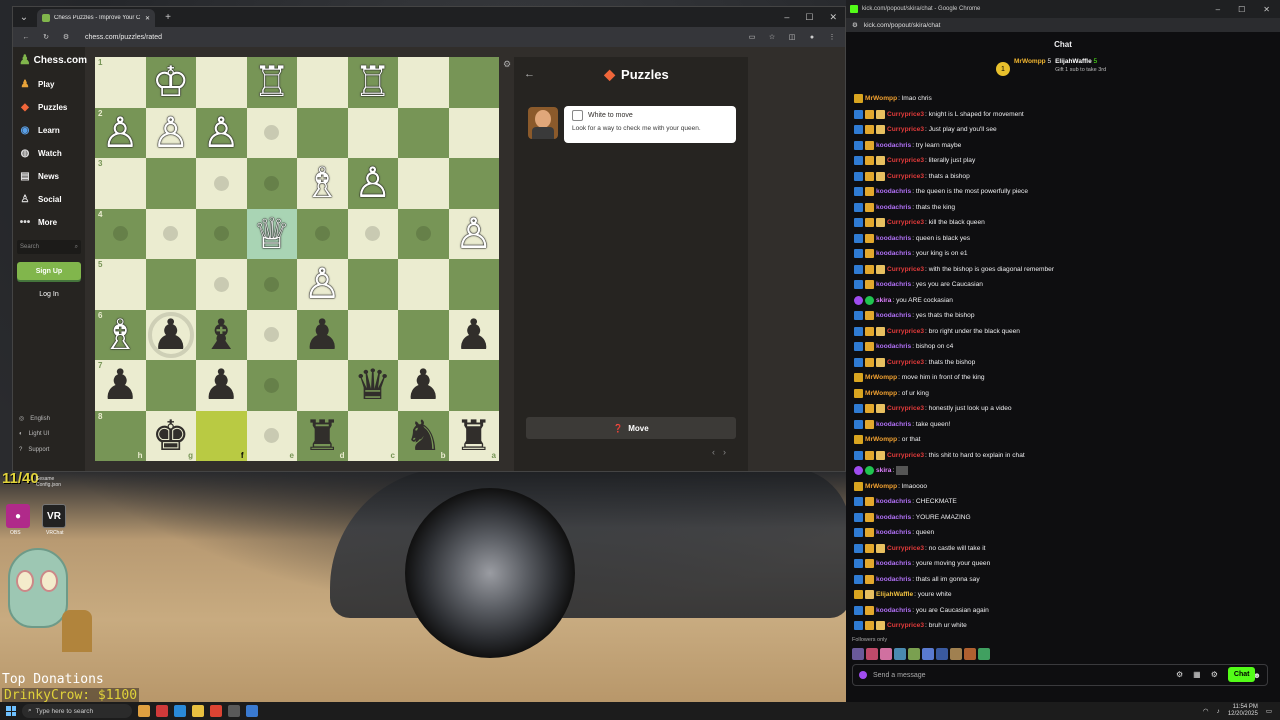 Image resolution: width=1280 pixels, height=720 pixels. I want to click on board-square: f, so click(221, 435).